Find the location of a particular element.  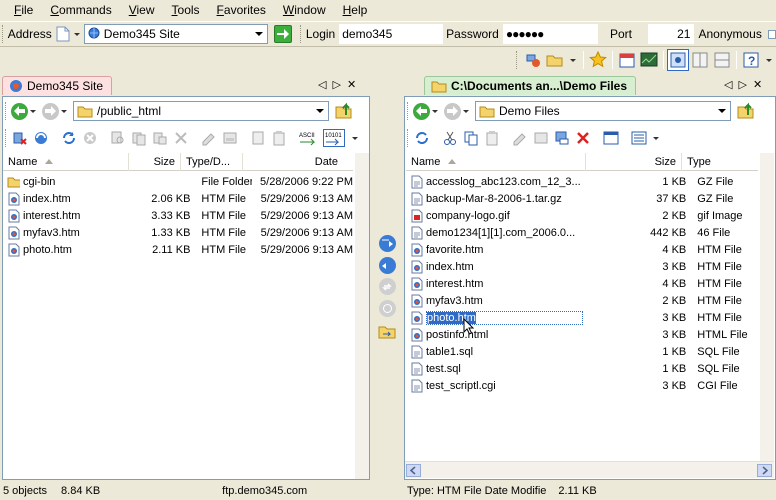

file-row: photo.htm 3 KB HTM File is located at coordinates (582, 317).